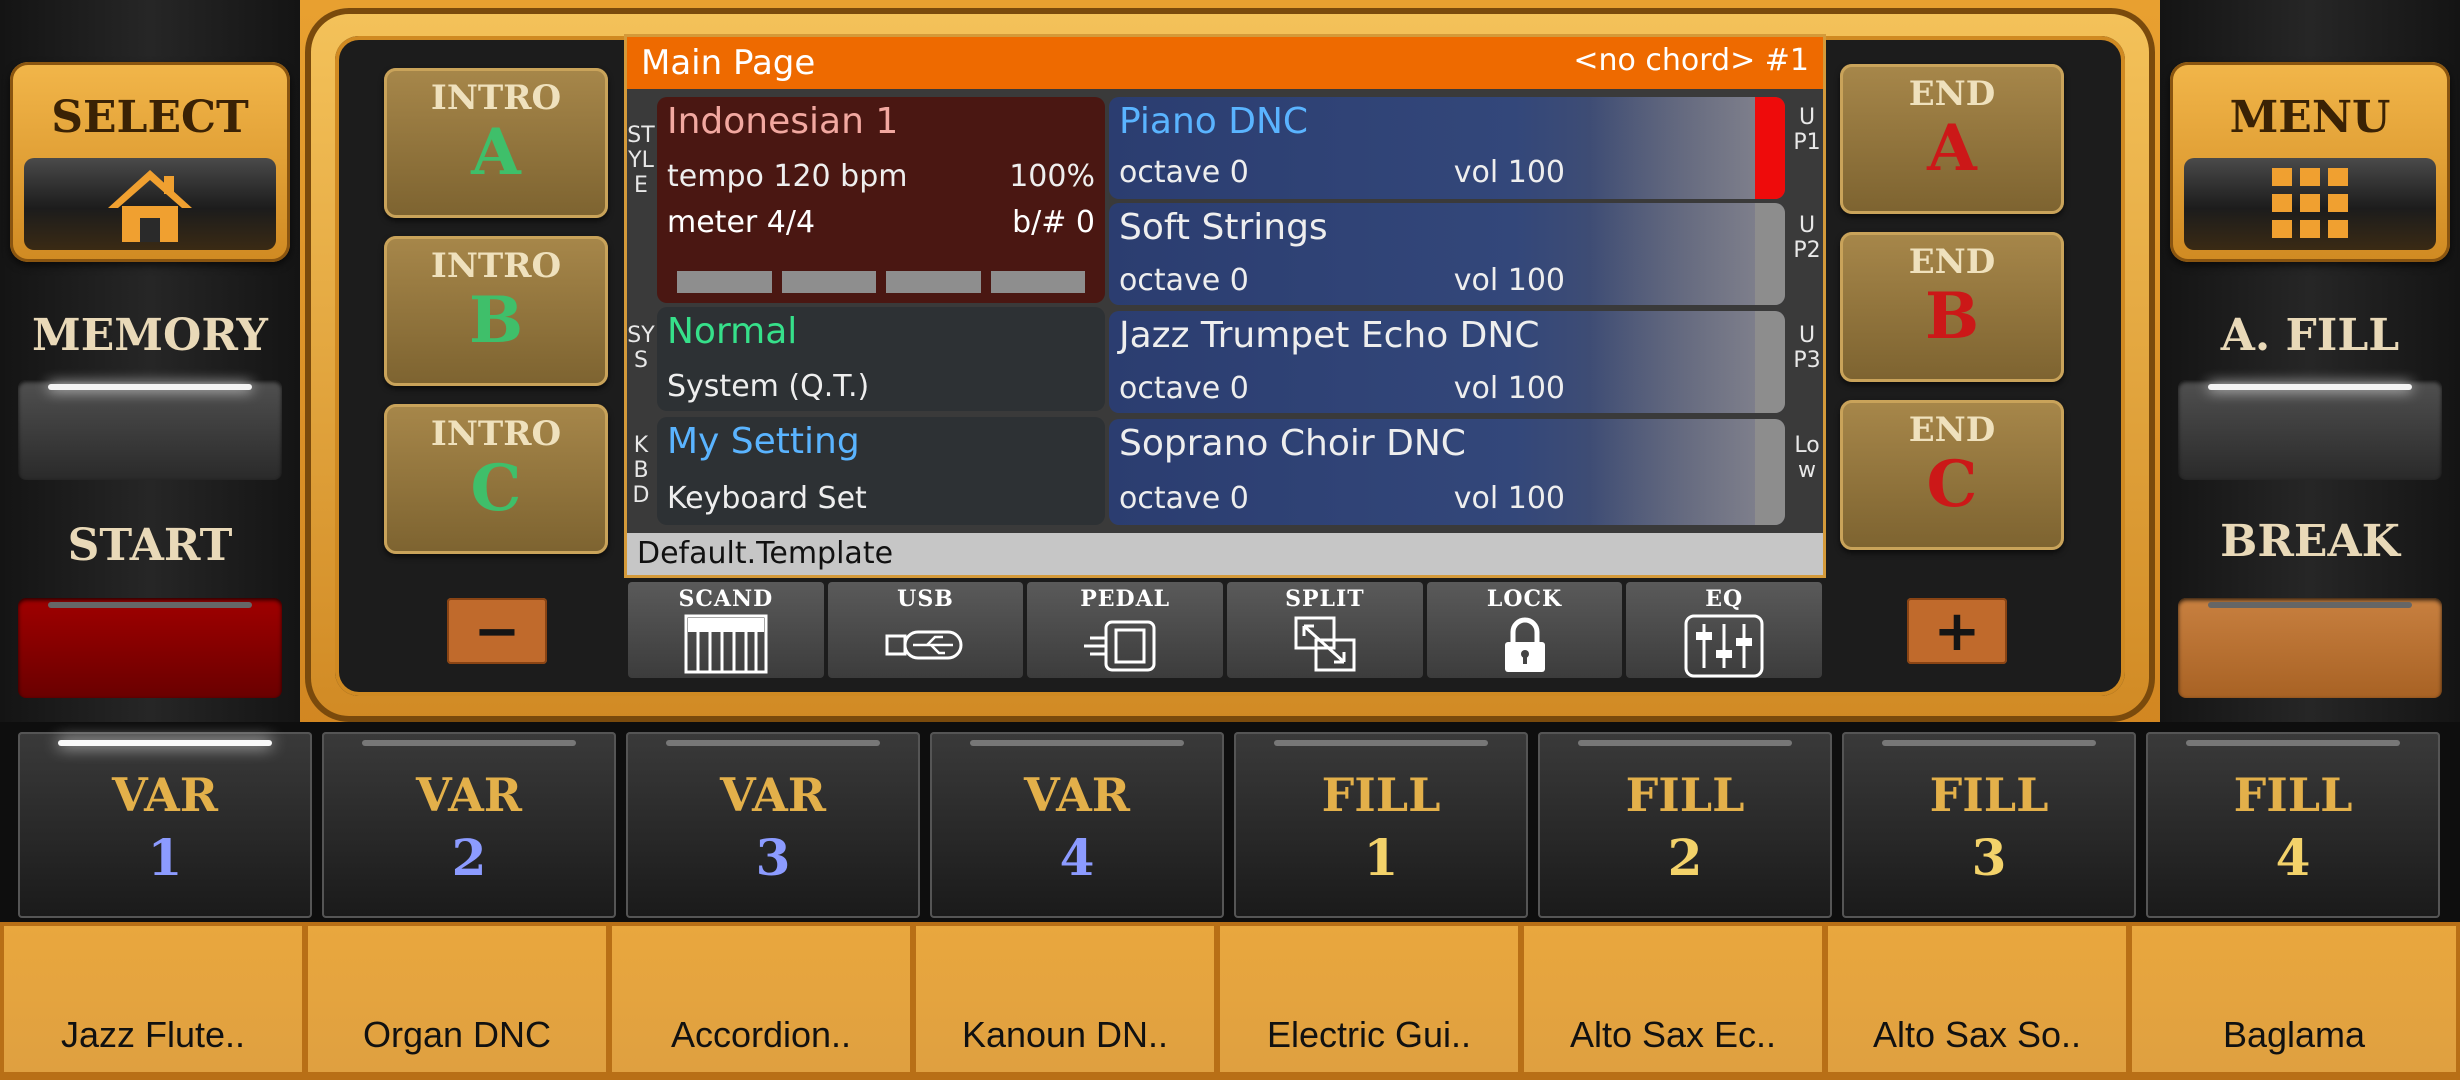 This screenshot has width=2460, height=1080. I want to click on equalizer-icon, so click(1724, 646).